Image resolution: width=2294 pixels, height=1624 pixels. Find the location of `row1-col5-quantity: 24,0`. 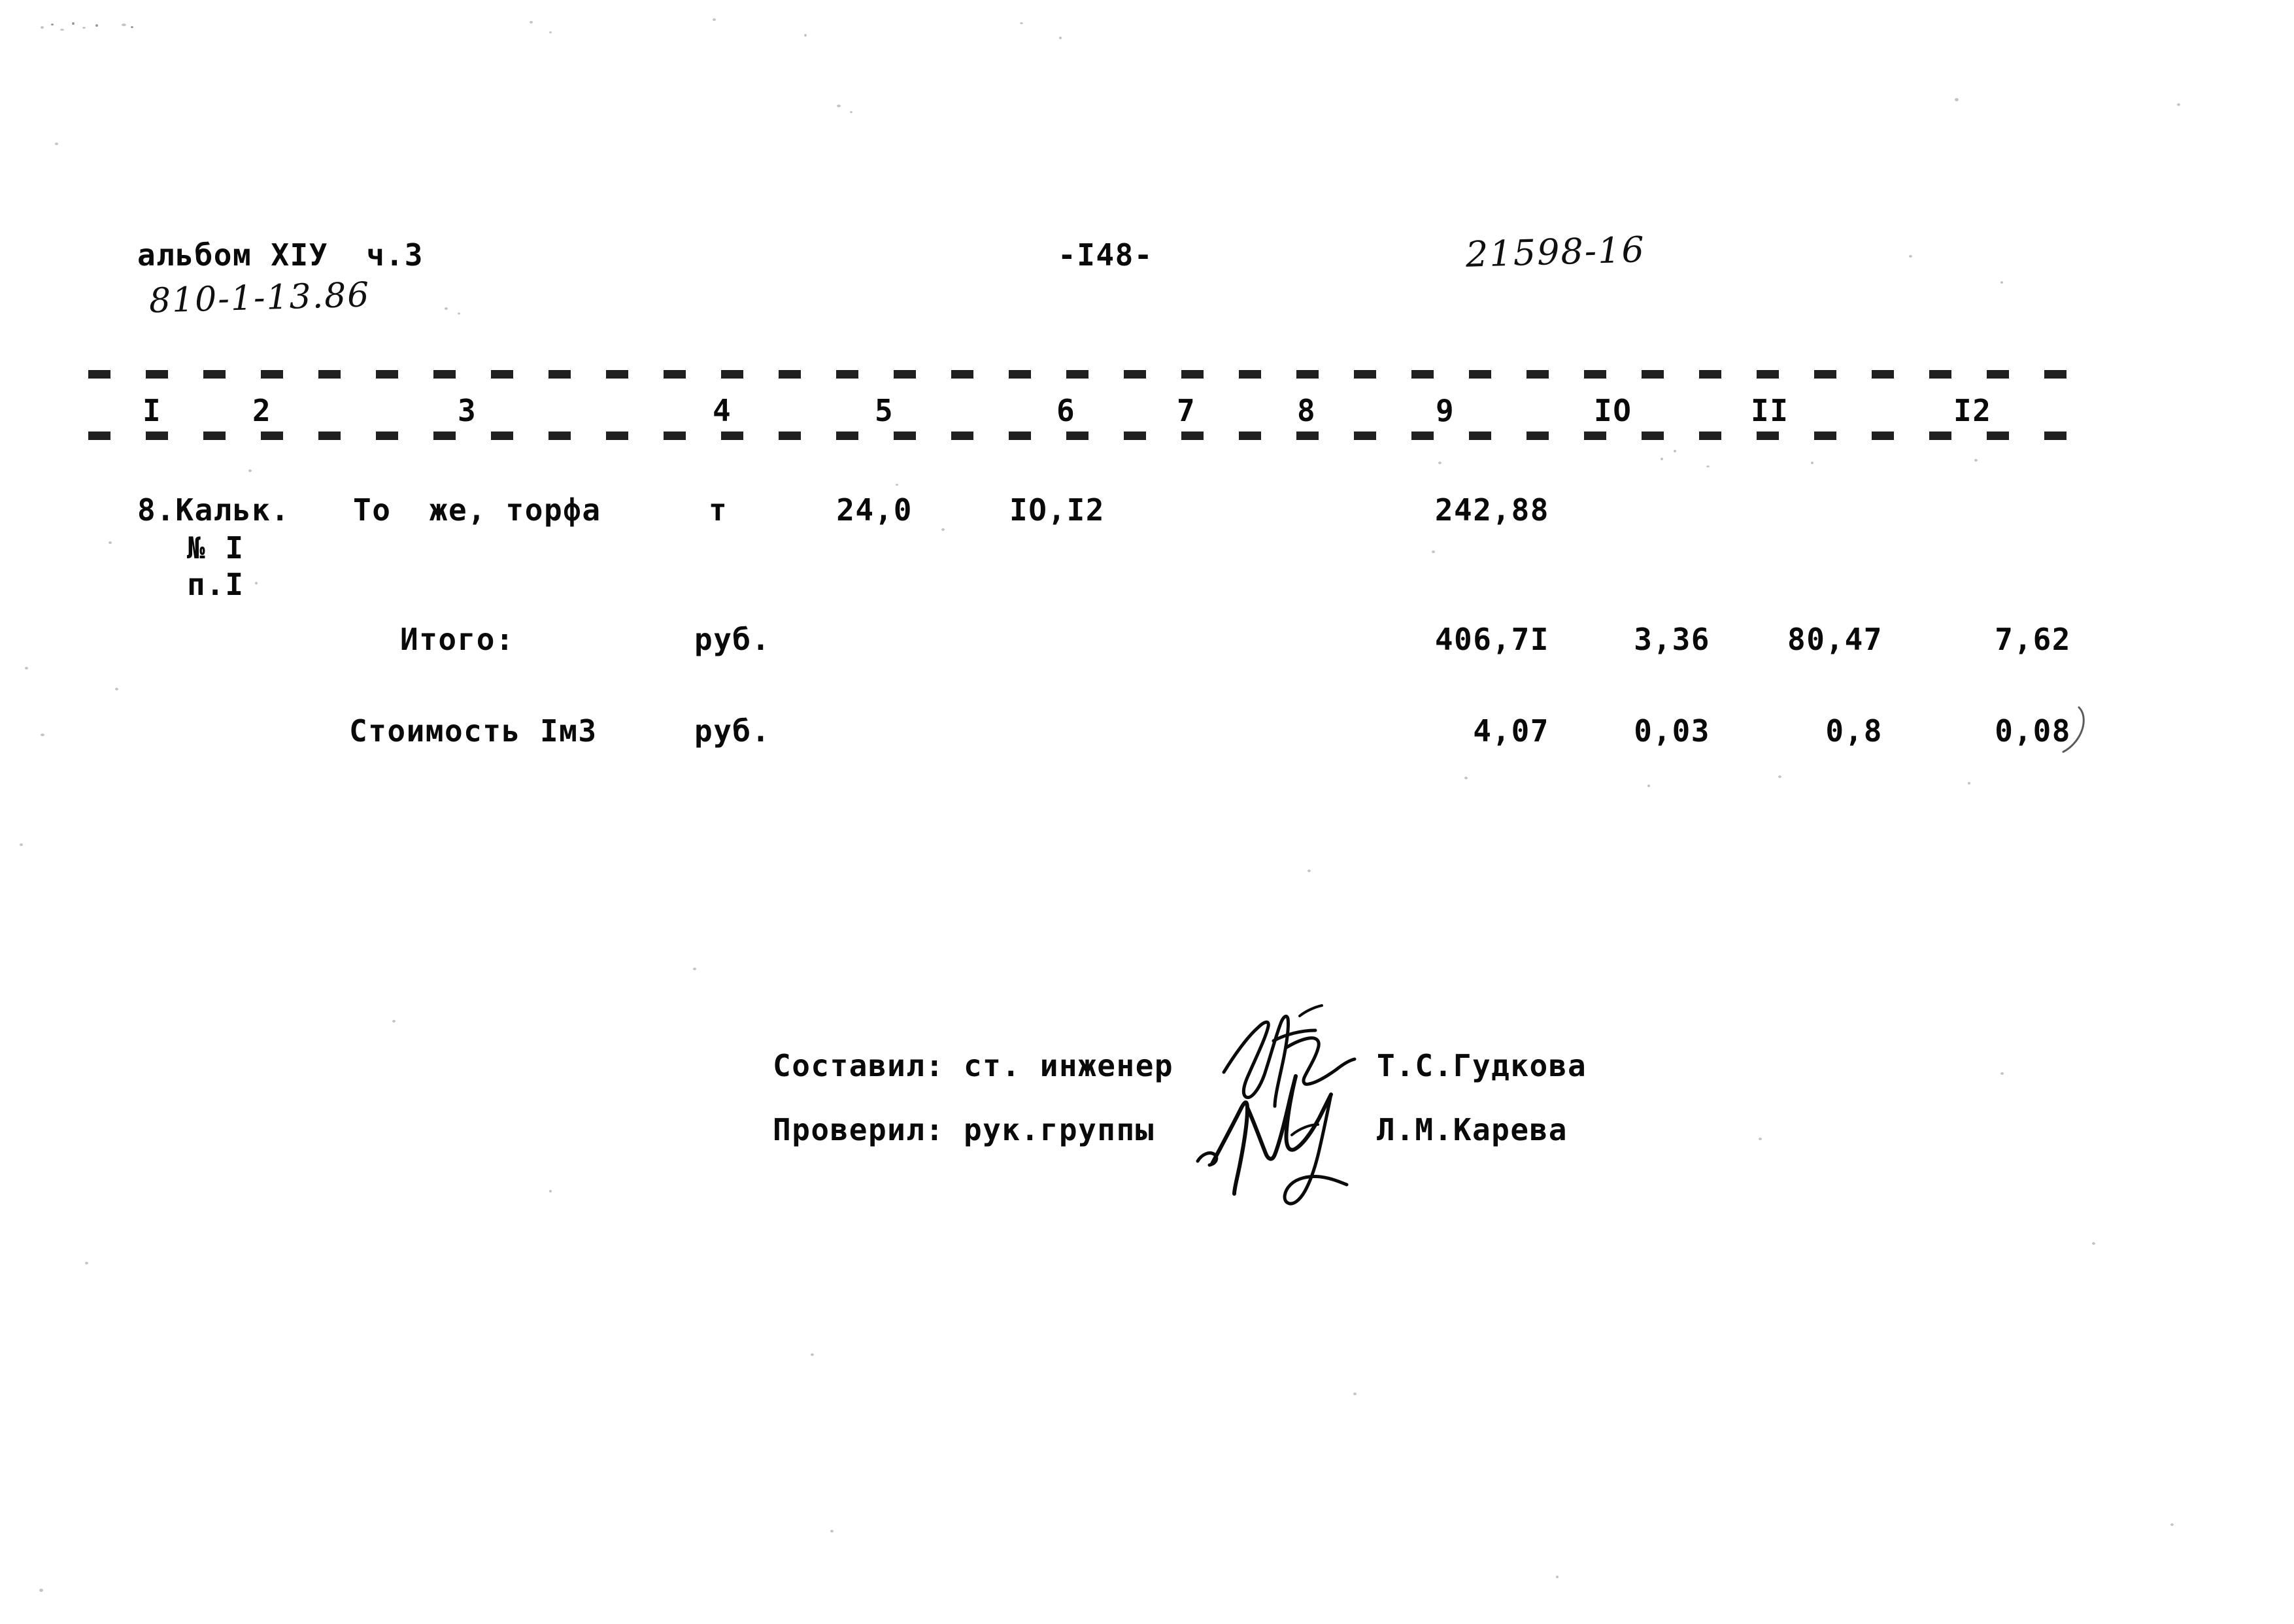

row1-col5-quantity: 24,0 is located at coordinates (875, 510).